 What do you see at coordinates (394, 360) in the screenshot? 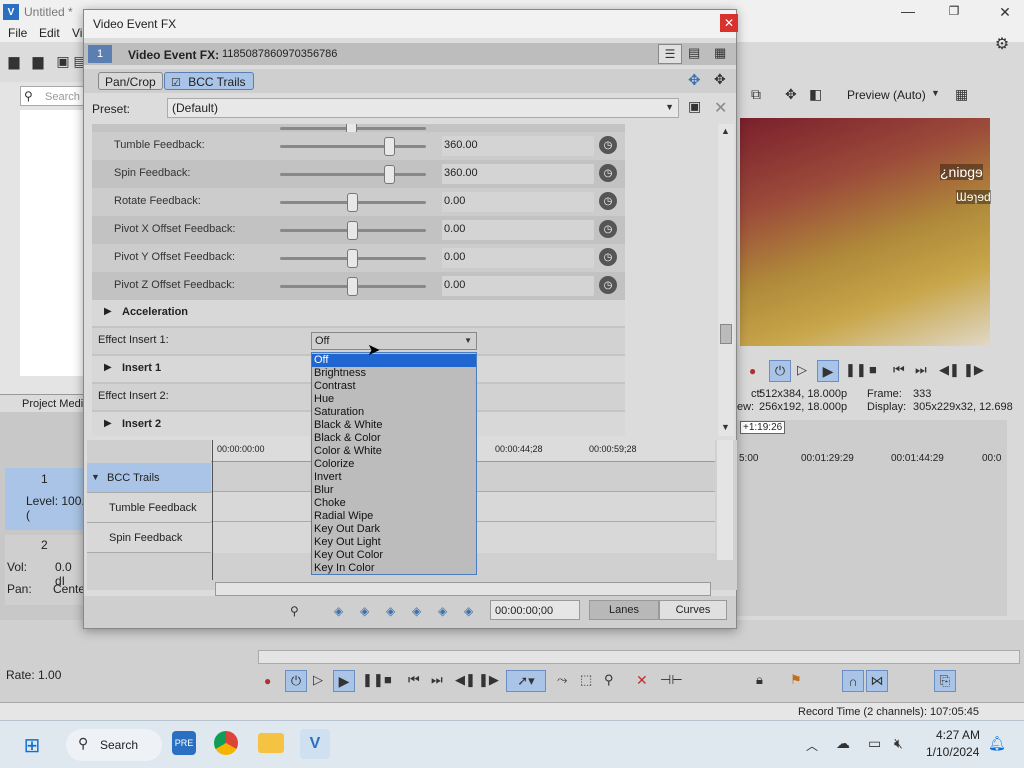
I see `dropdown-option: Off` at bounding box center [394, 360].